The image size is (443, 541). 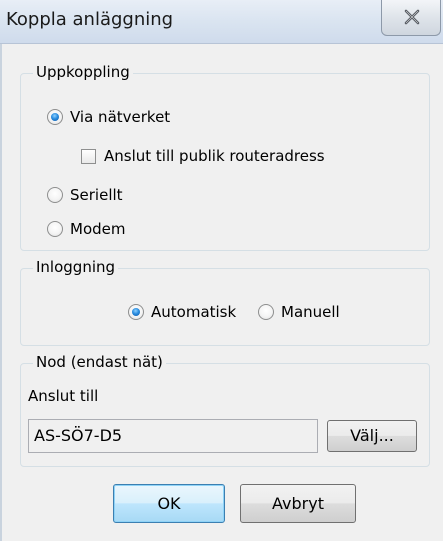 What do you see at coordinates (98, 229) in the screenshot?
I see `radio-label: Modem` at bounding box center [98, 229].